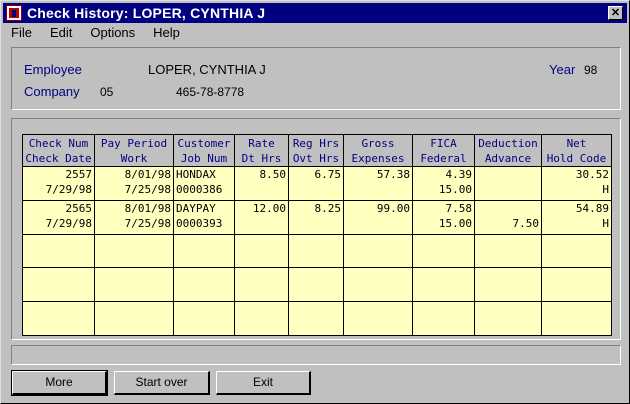  I want to click on title-bar: Check History: LOPER, CYNTHIA J ✕, so click(315, 13).